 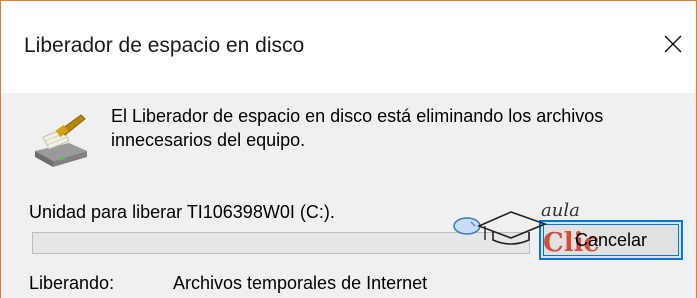 I want to click on drive-label: Unidad para liberar TI106398W0I (C:)., so click(x=182, y=212).